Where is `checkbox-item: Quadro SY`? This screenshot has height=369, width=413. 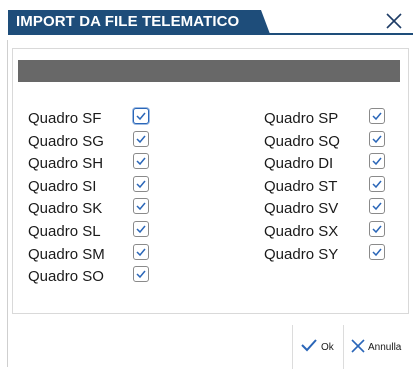
checkbox-item: Quadro SY is located at coordinates (338, 254).